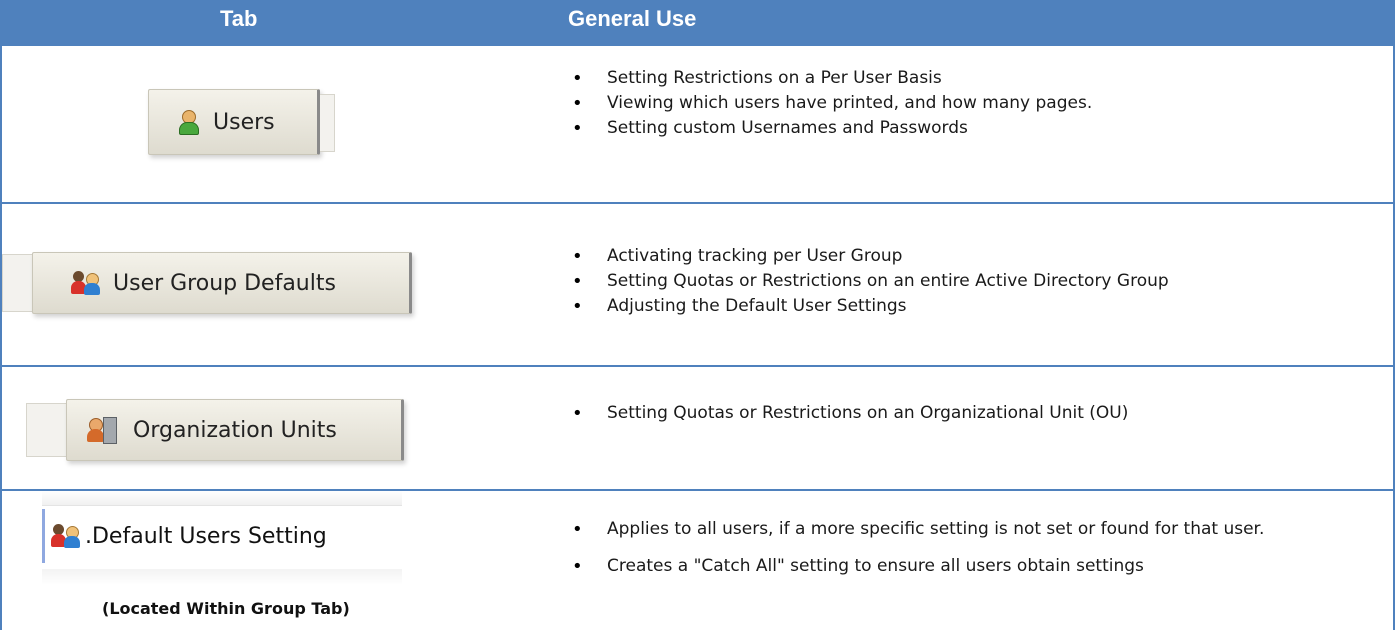  Describe the element at coordinates (206, 536) in the screenshot. I see `default-users-setting-label: .Default Users Setting` at that location.